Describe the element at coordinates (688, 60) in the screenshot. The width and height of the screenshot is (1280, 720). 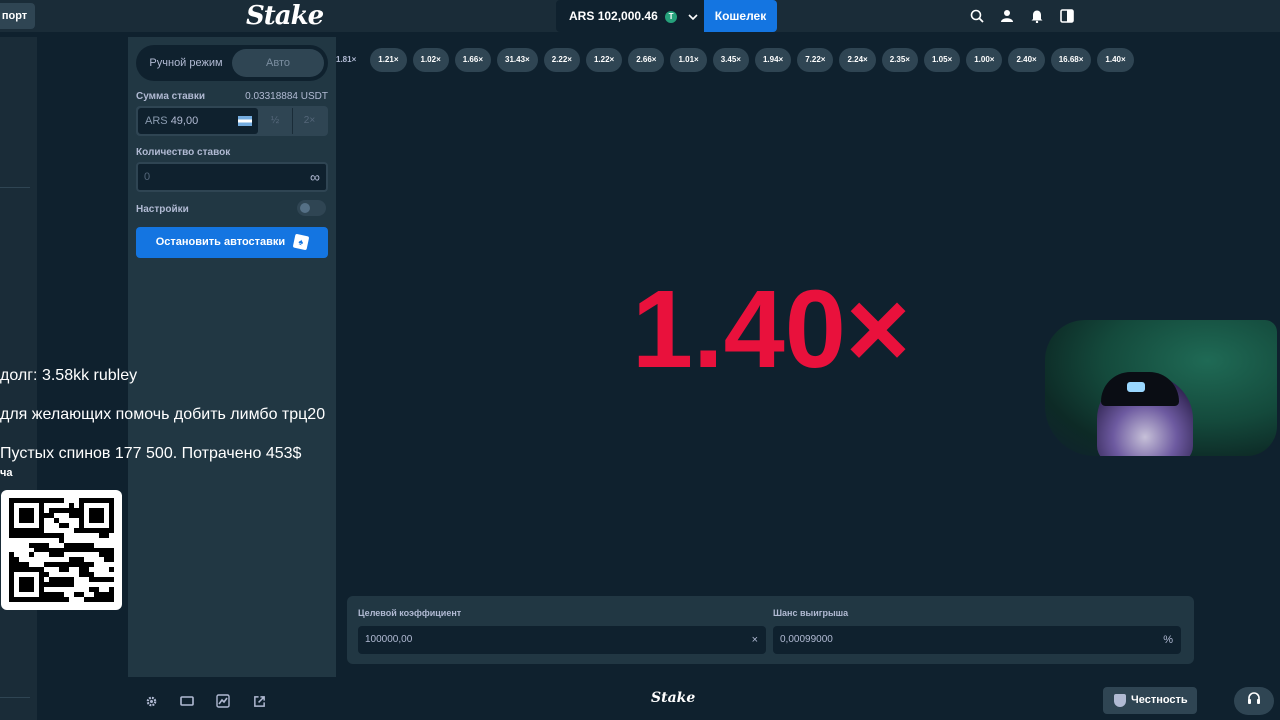
I see `history-chip: 1.01×` at that location.